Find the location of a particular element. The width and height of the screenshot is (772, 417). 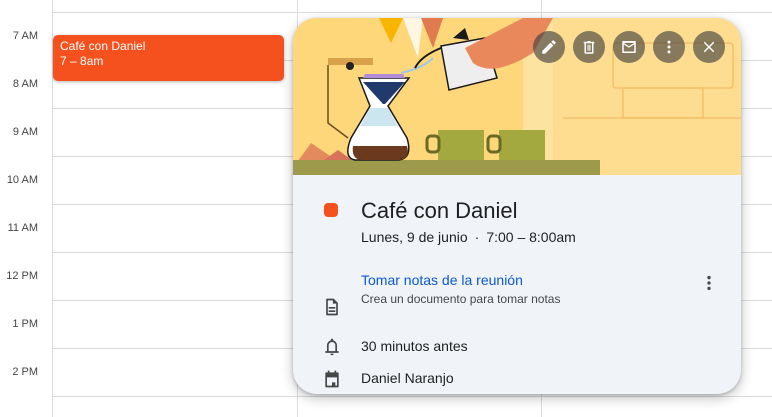

event-title: Café con Daniel is located at coordinates (439, 210).